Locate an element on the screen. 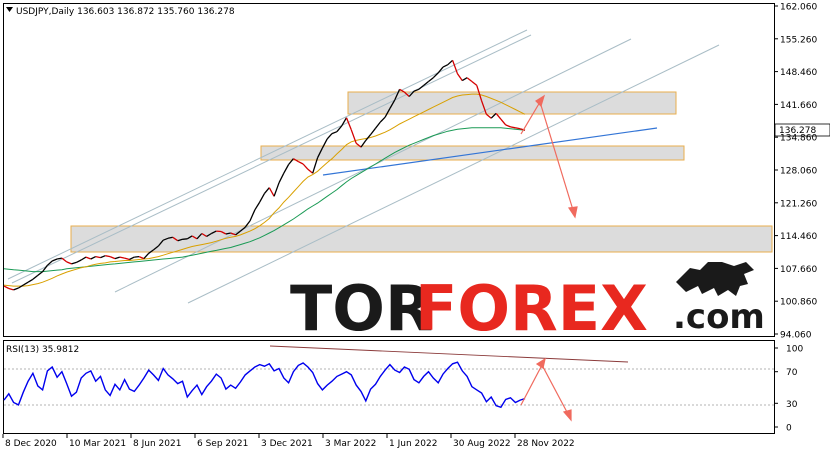 Image resolution: width=830 pixels, height=455 pixels. y-tick-label: 141.660 is located at coordinates (798, 106).